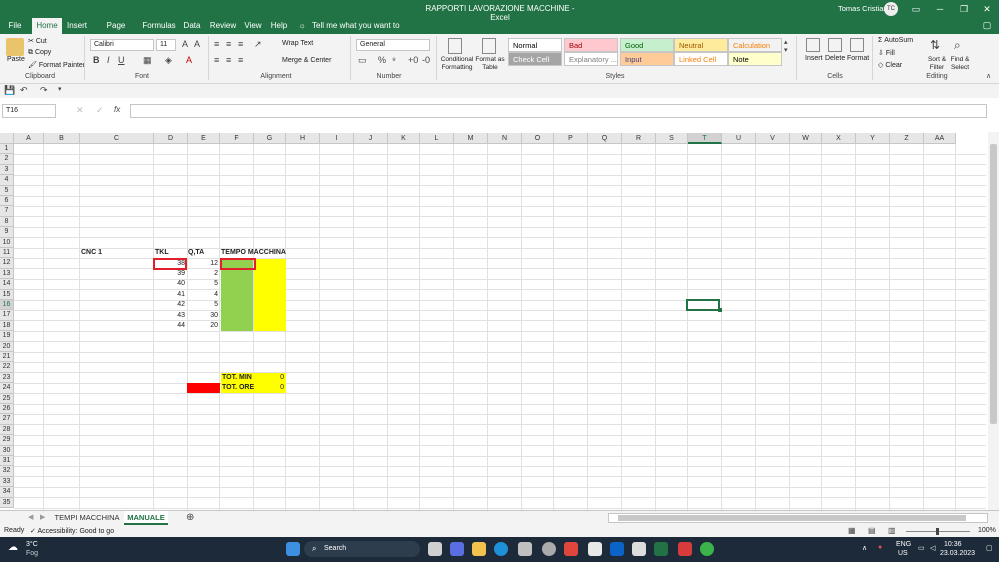 This screenshot has width=999, height=562. What do you see at coordinates (940, 138) in the screenshot?
I see `column-header-aa: AA` at bounding box center [940, 138].